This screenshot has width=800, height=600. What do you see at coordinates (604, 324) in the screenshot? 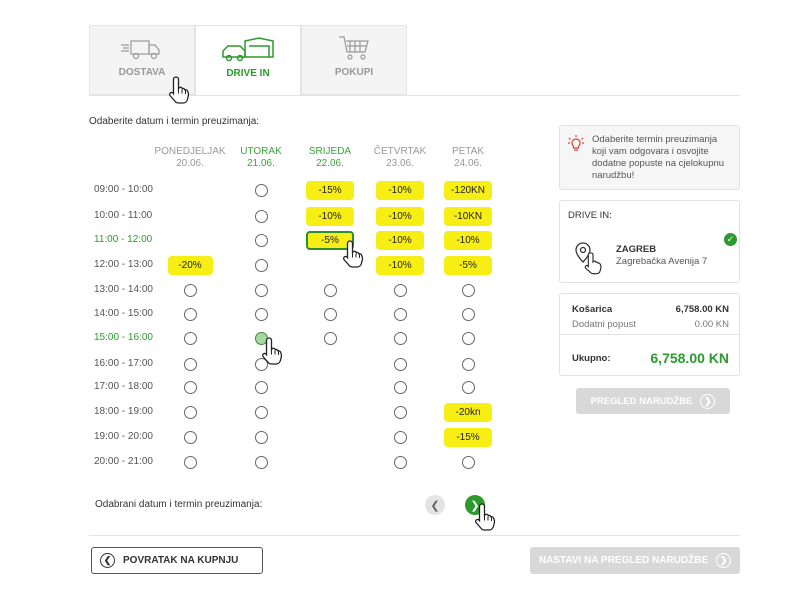
I see `discount-label: Dodatni popust` at bounding box center [604, 324].